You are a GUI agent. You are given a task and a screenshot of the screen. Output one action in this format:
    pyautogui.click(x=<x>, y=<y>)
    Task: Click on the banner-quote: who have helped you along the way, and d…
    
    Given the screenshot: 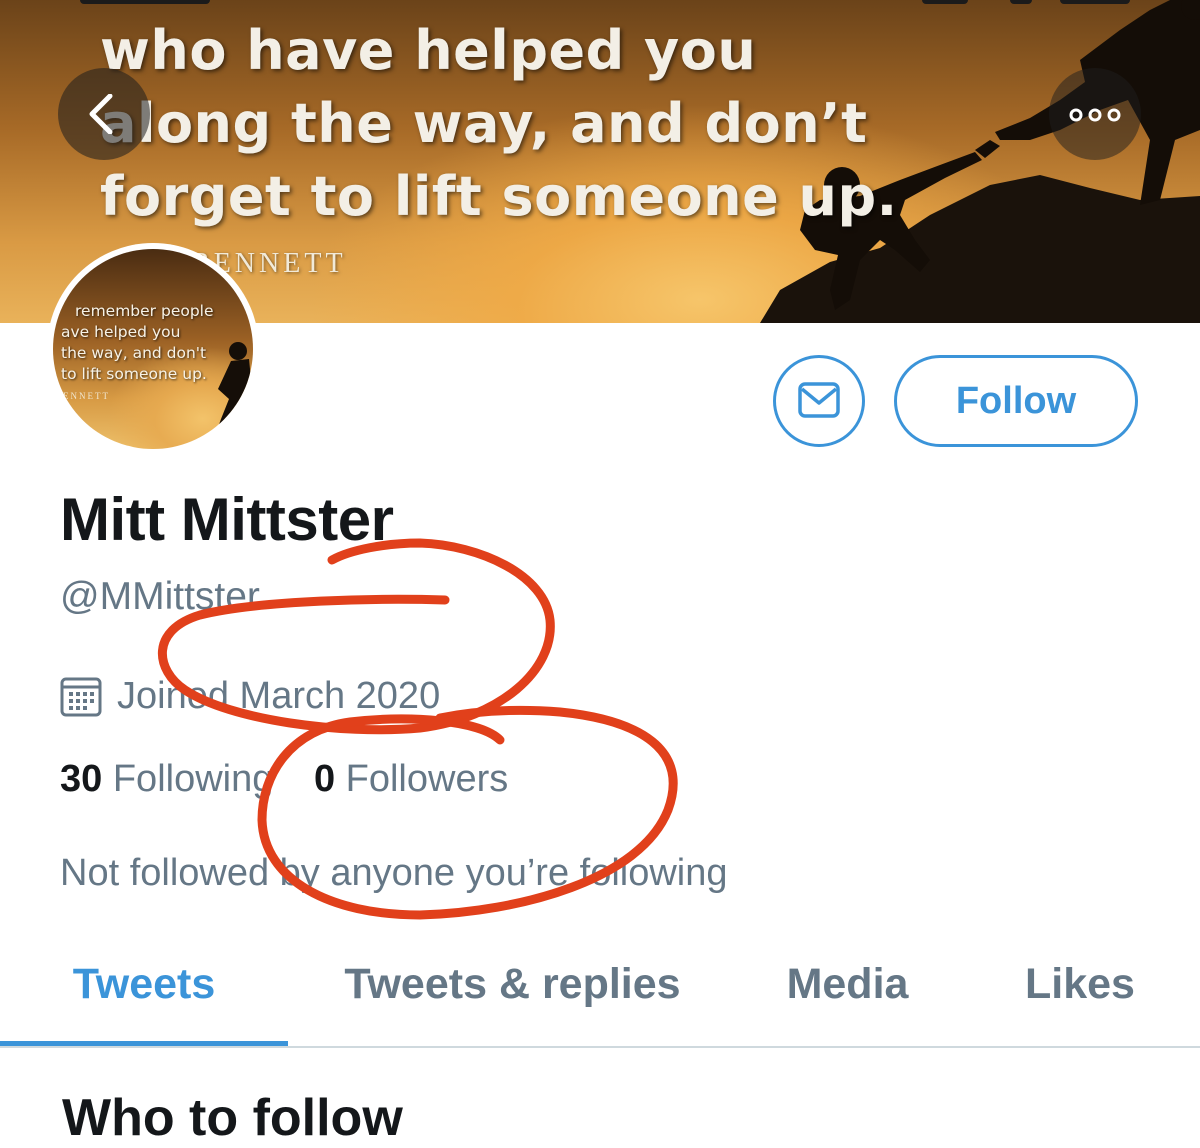 What is the action you would take?
    pyautogui.click(x=499, y=123)
    